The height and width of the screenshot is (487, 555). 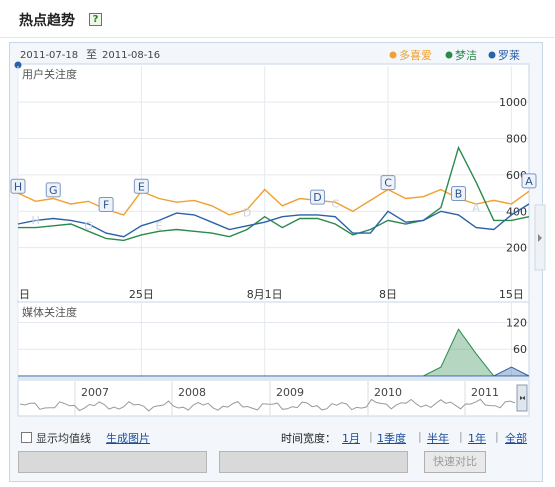 What do you see at coordinates (49, 74) in the screenshot?
I see `user-chart-title: 用户关注度` at bounding box center [49, 74].